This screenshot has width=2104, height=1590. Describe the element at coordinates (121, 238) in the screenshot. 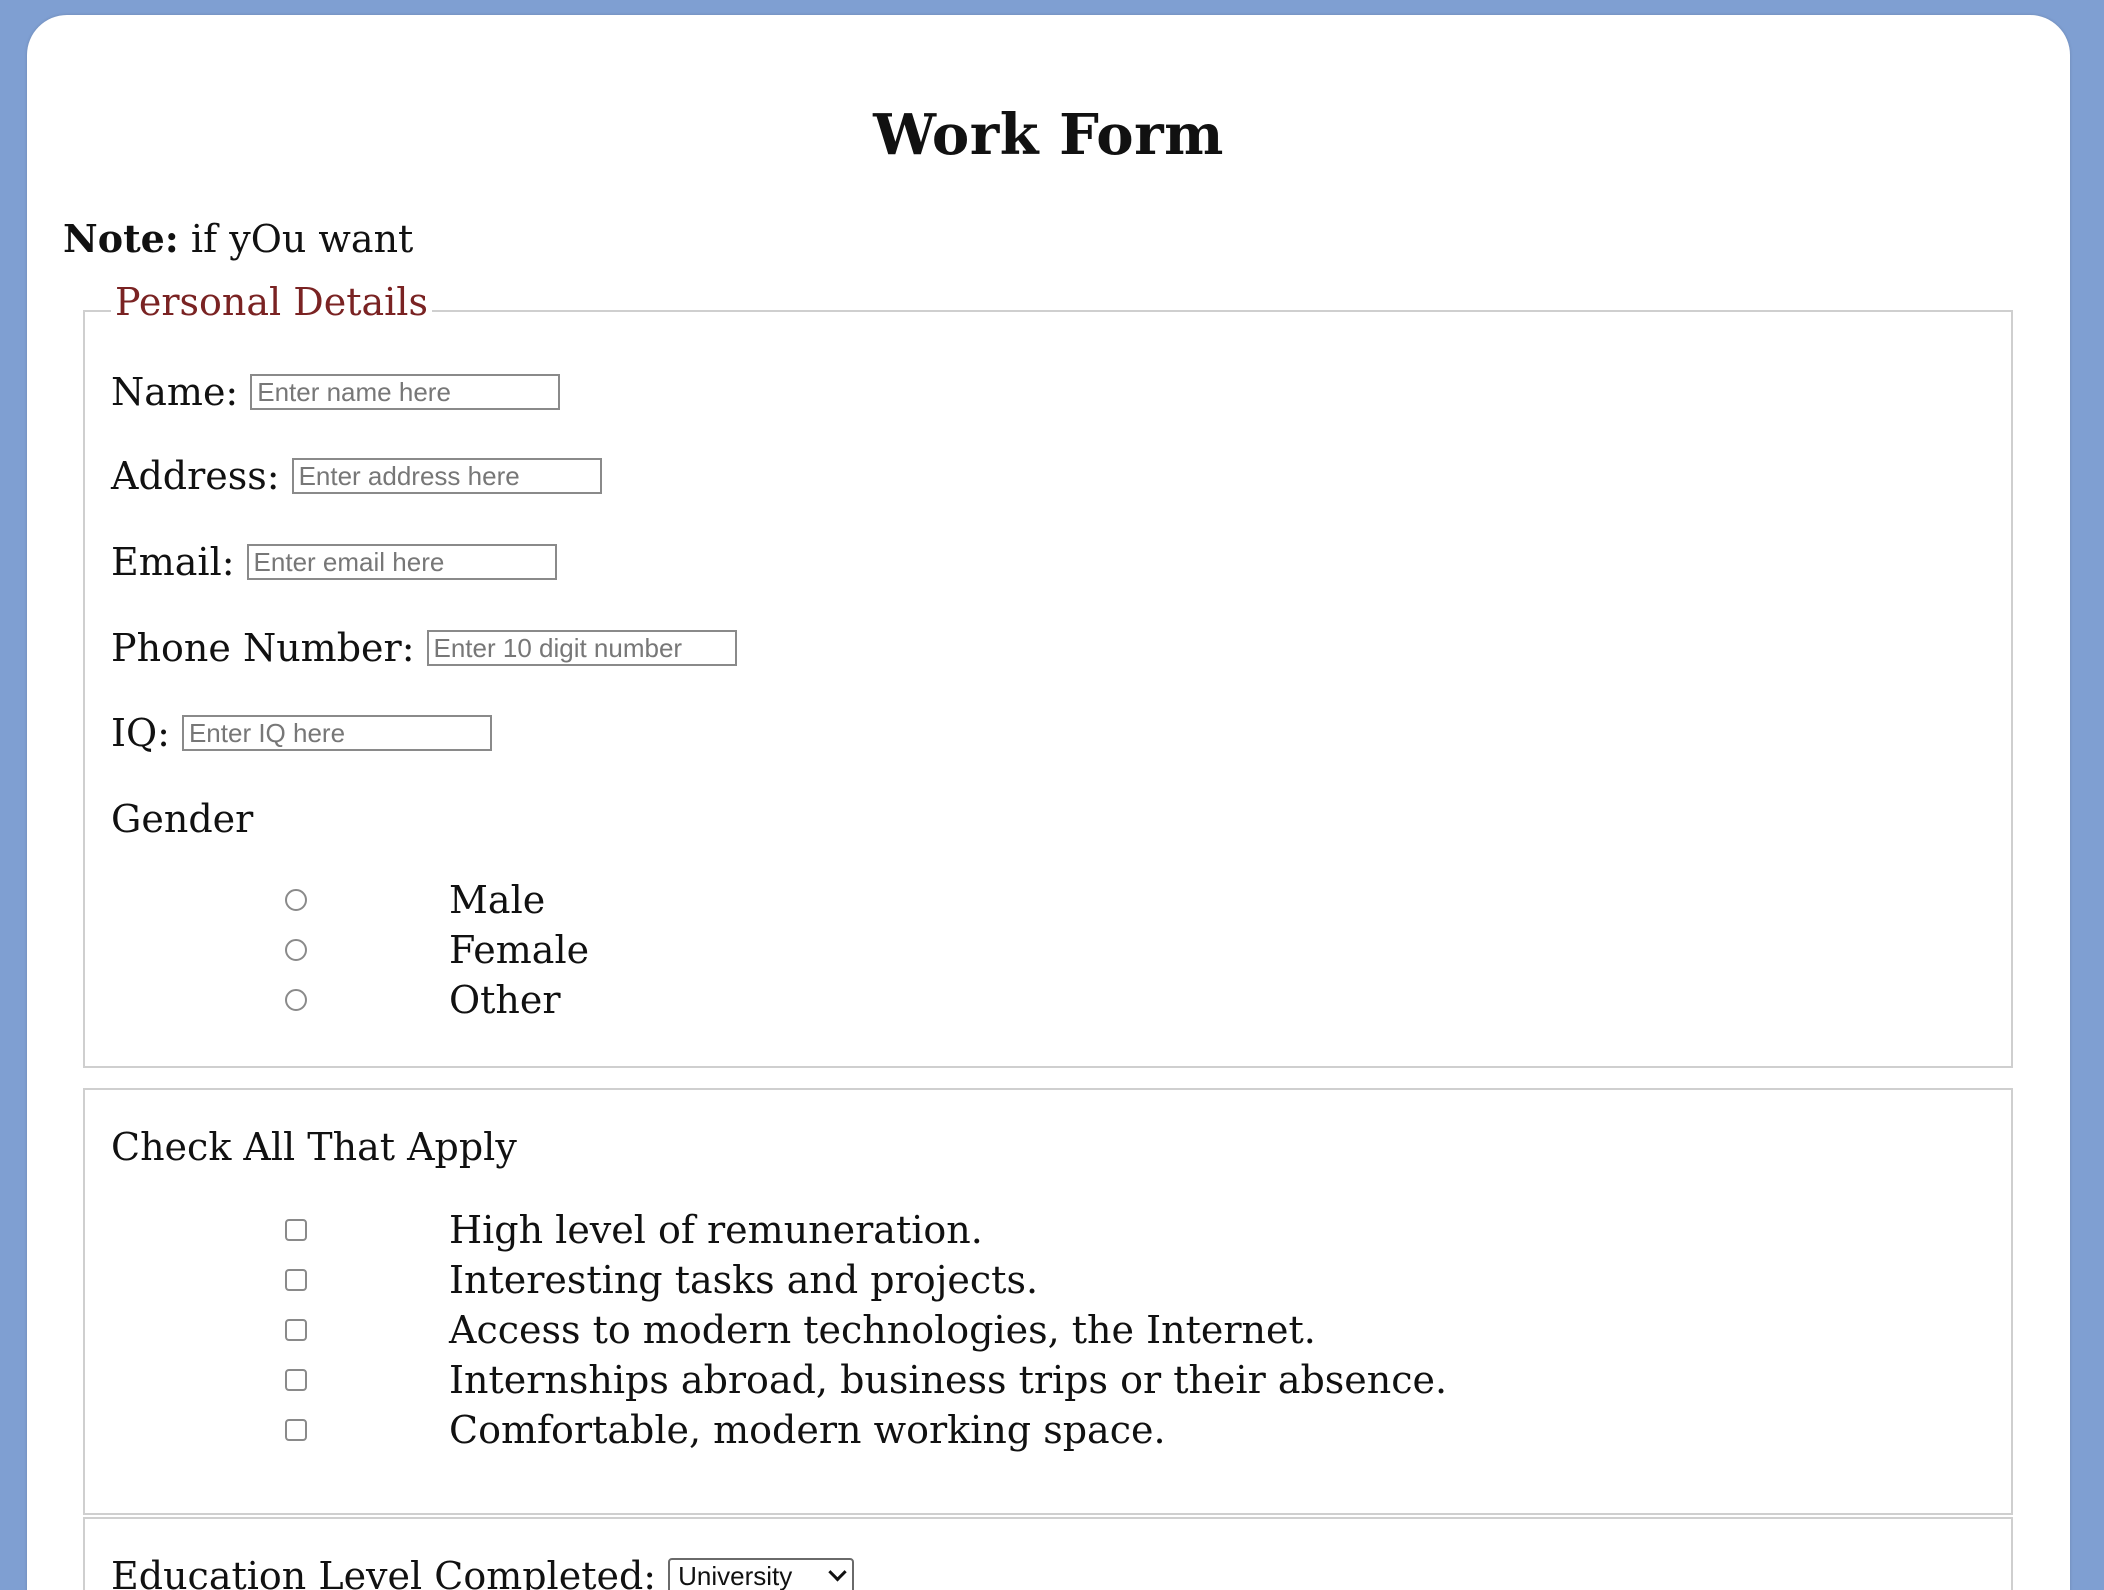

I see `note-label: Note:` at that location.